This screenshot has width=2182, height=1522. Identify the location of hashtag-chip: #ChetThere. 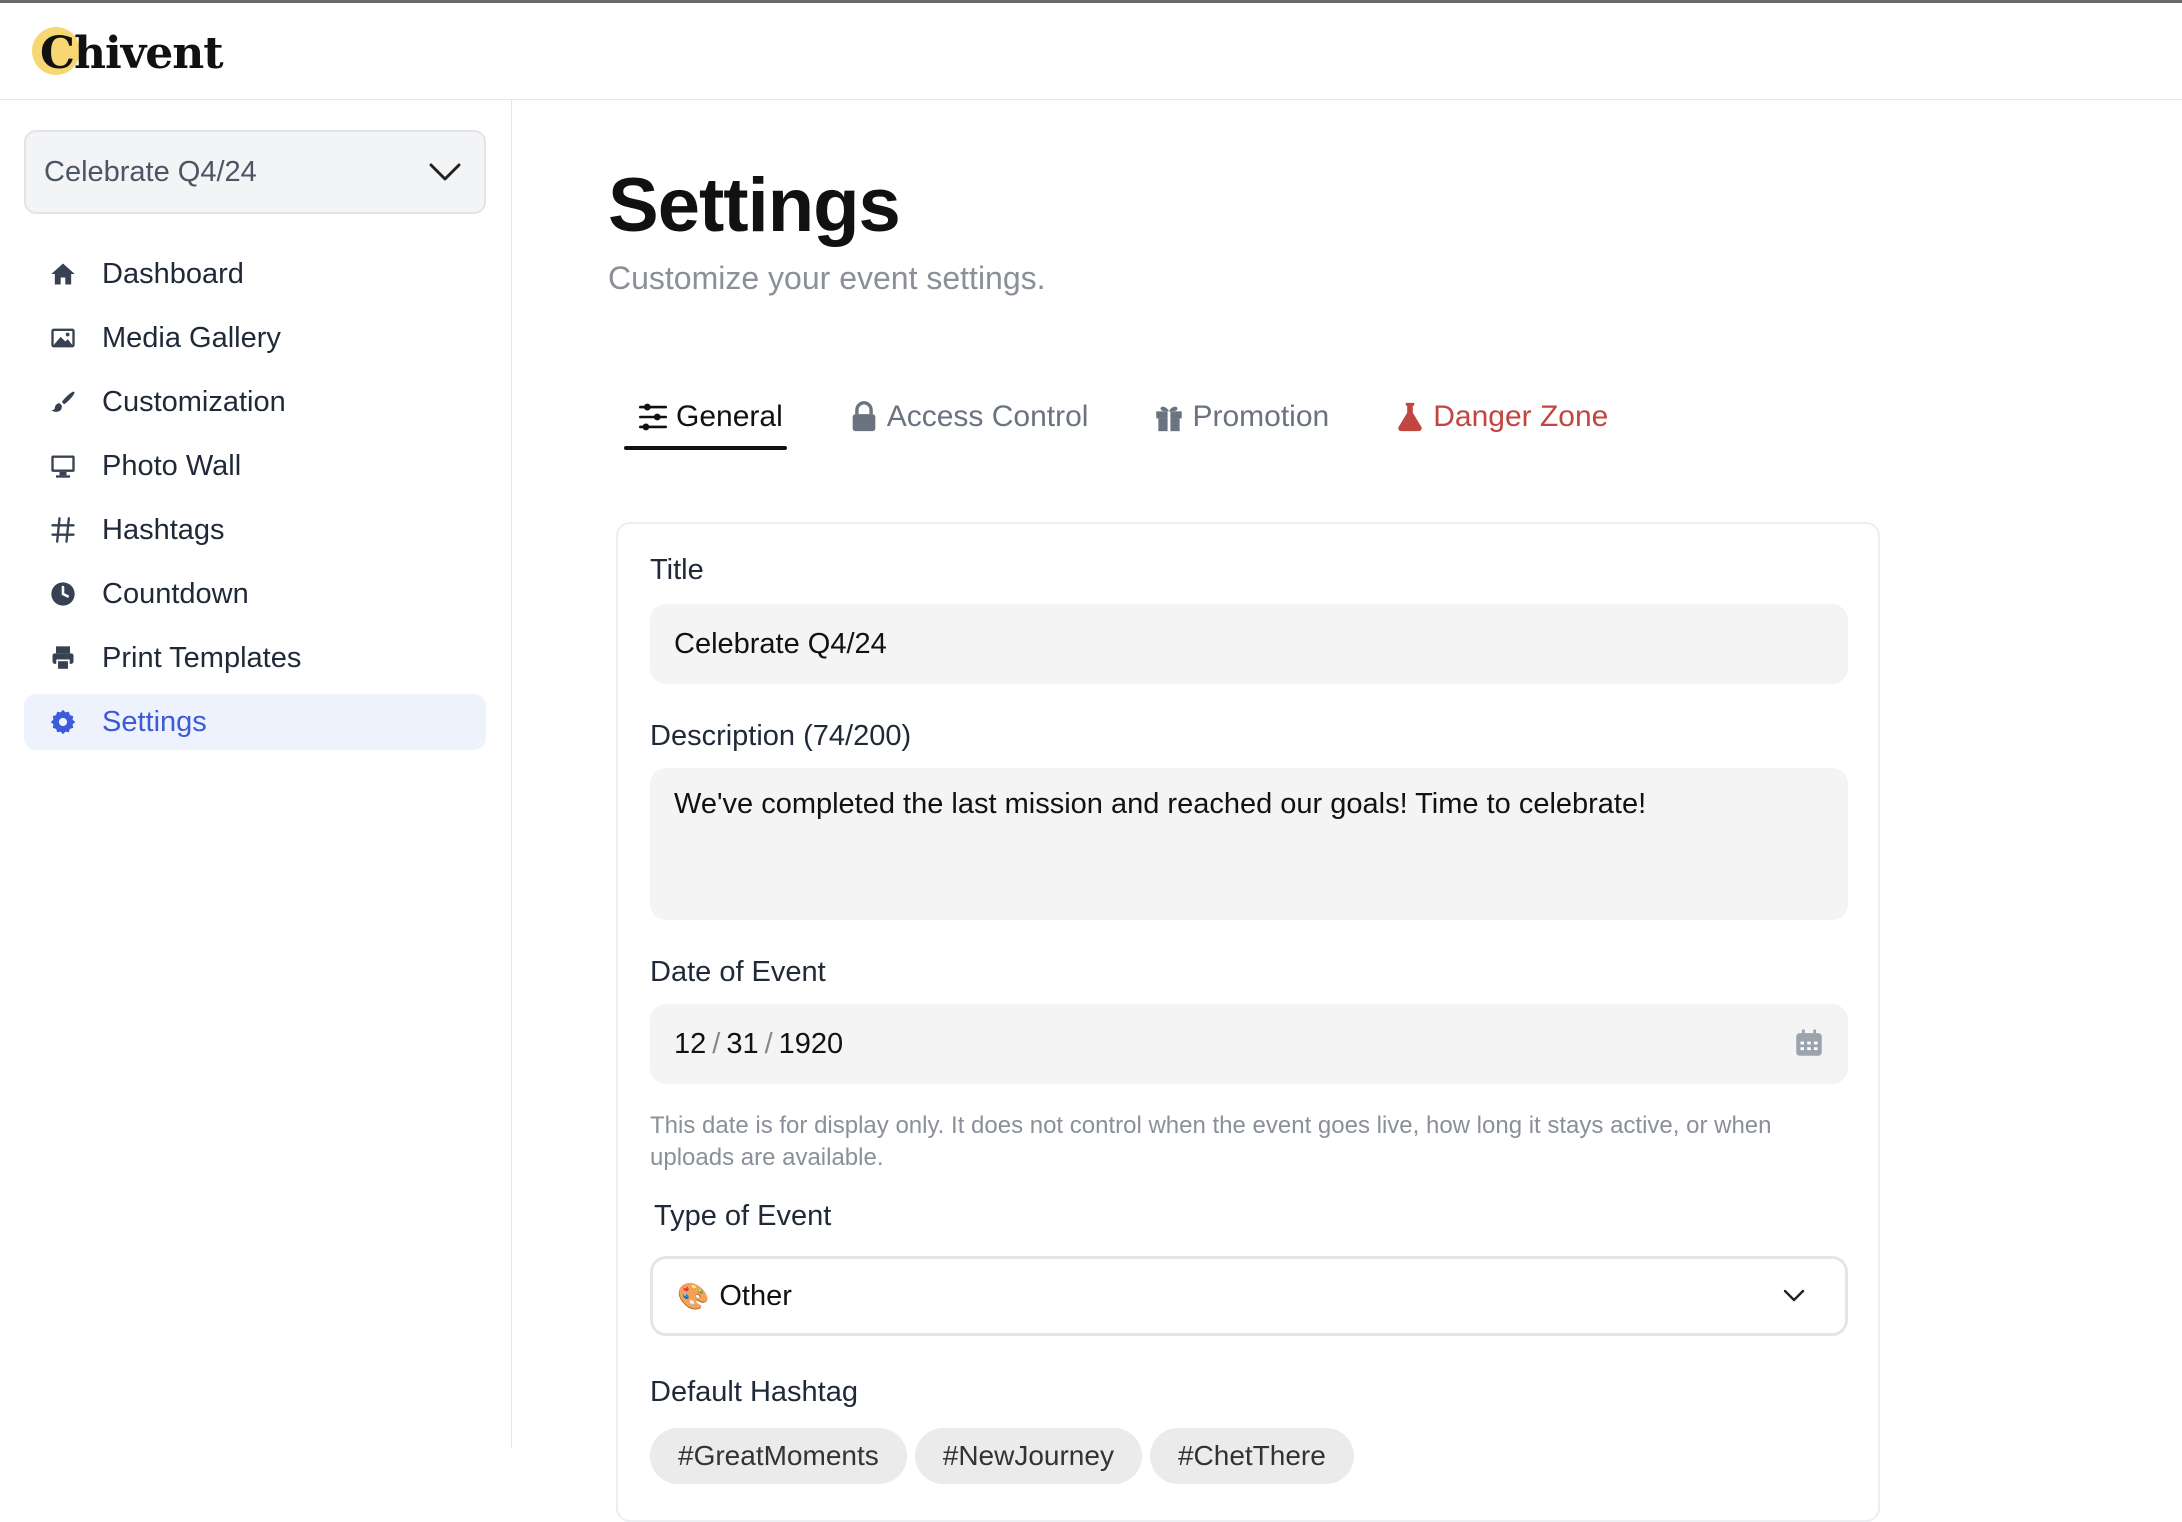
(1251, 1456).